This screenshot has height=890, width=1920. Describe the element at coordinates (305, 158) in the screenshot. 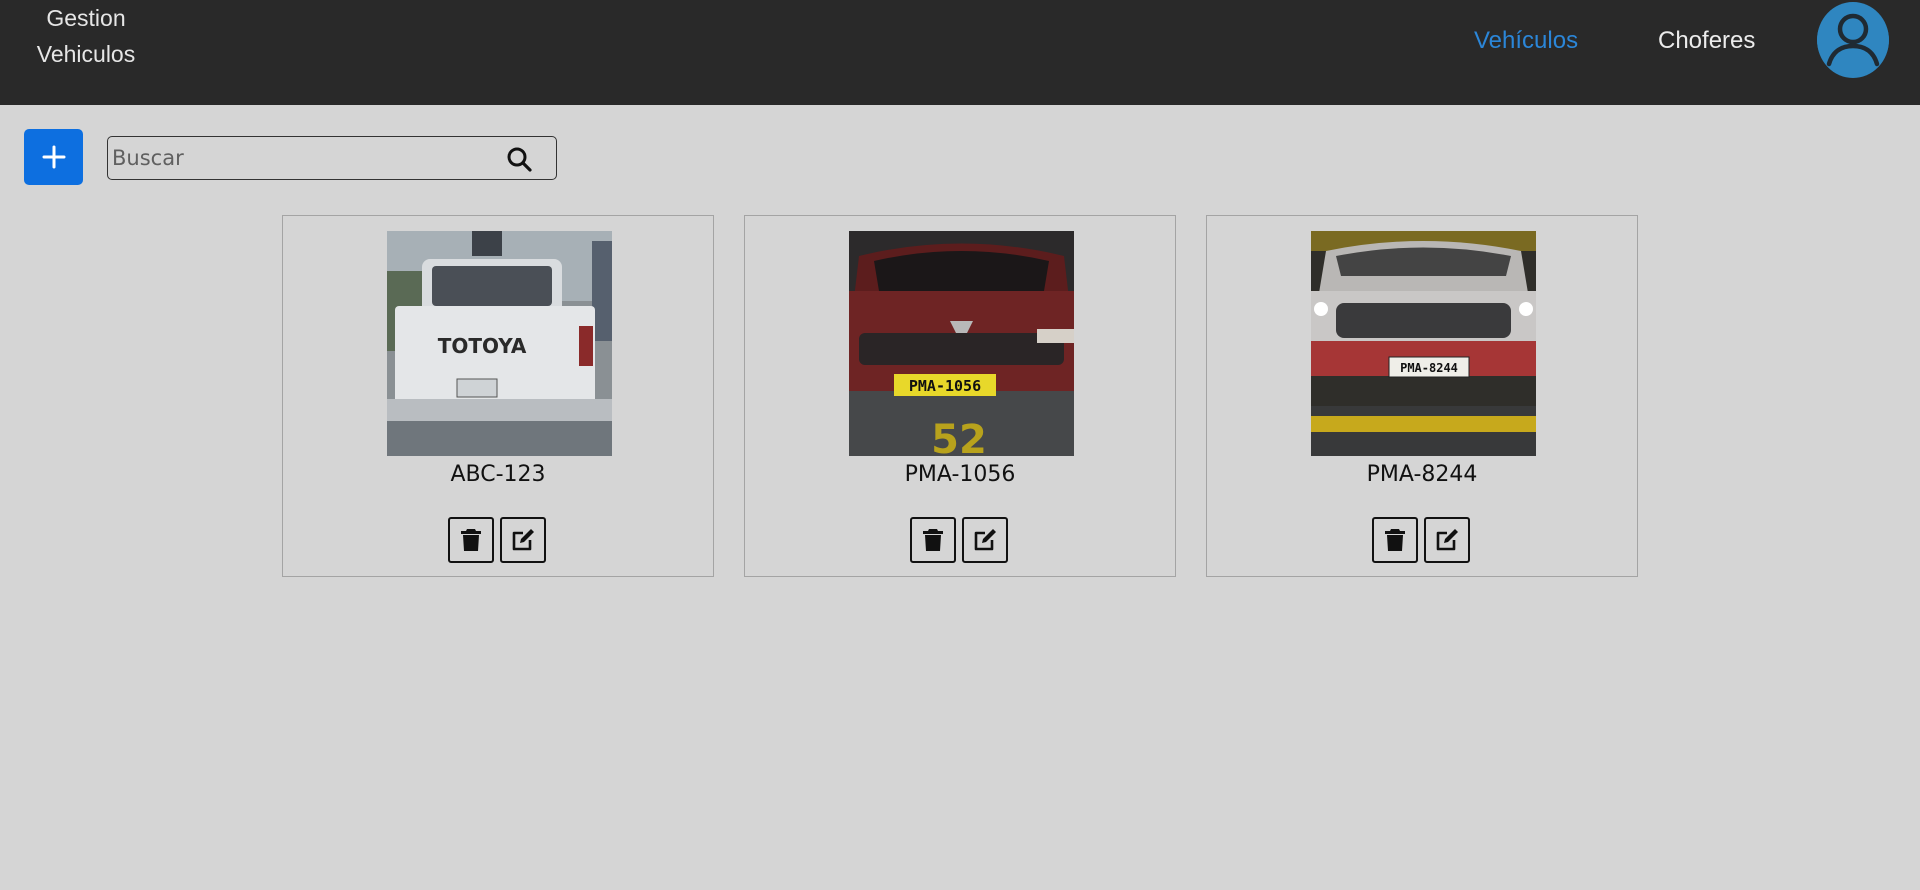

I see `search-input` at that location.